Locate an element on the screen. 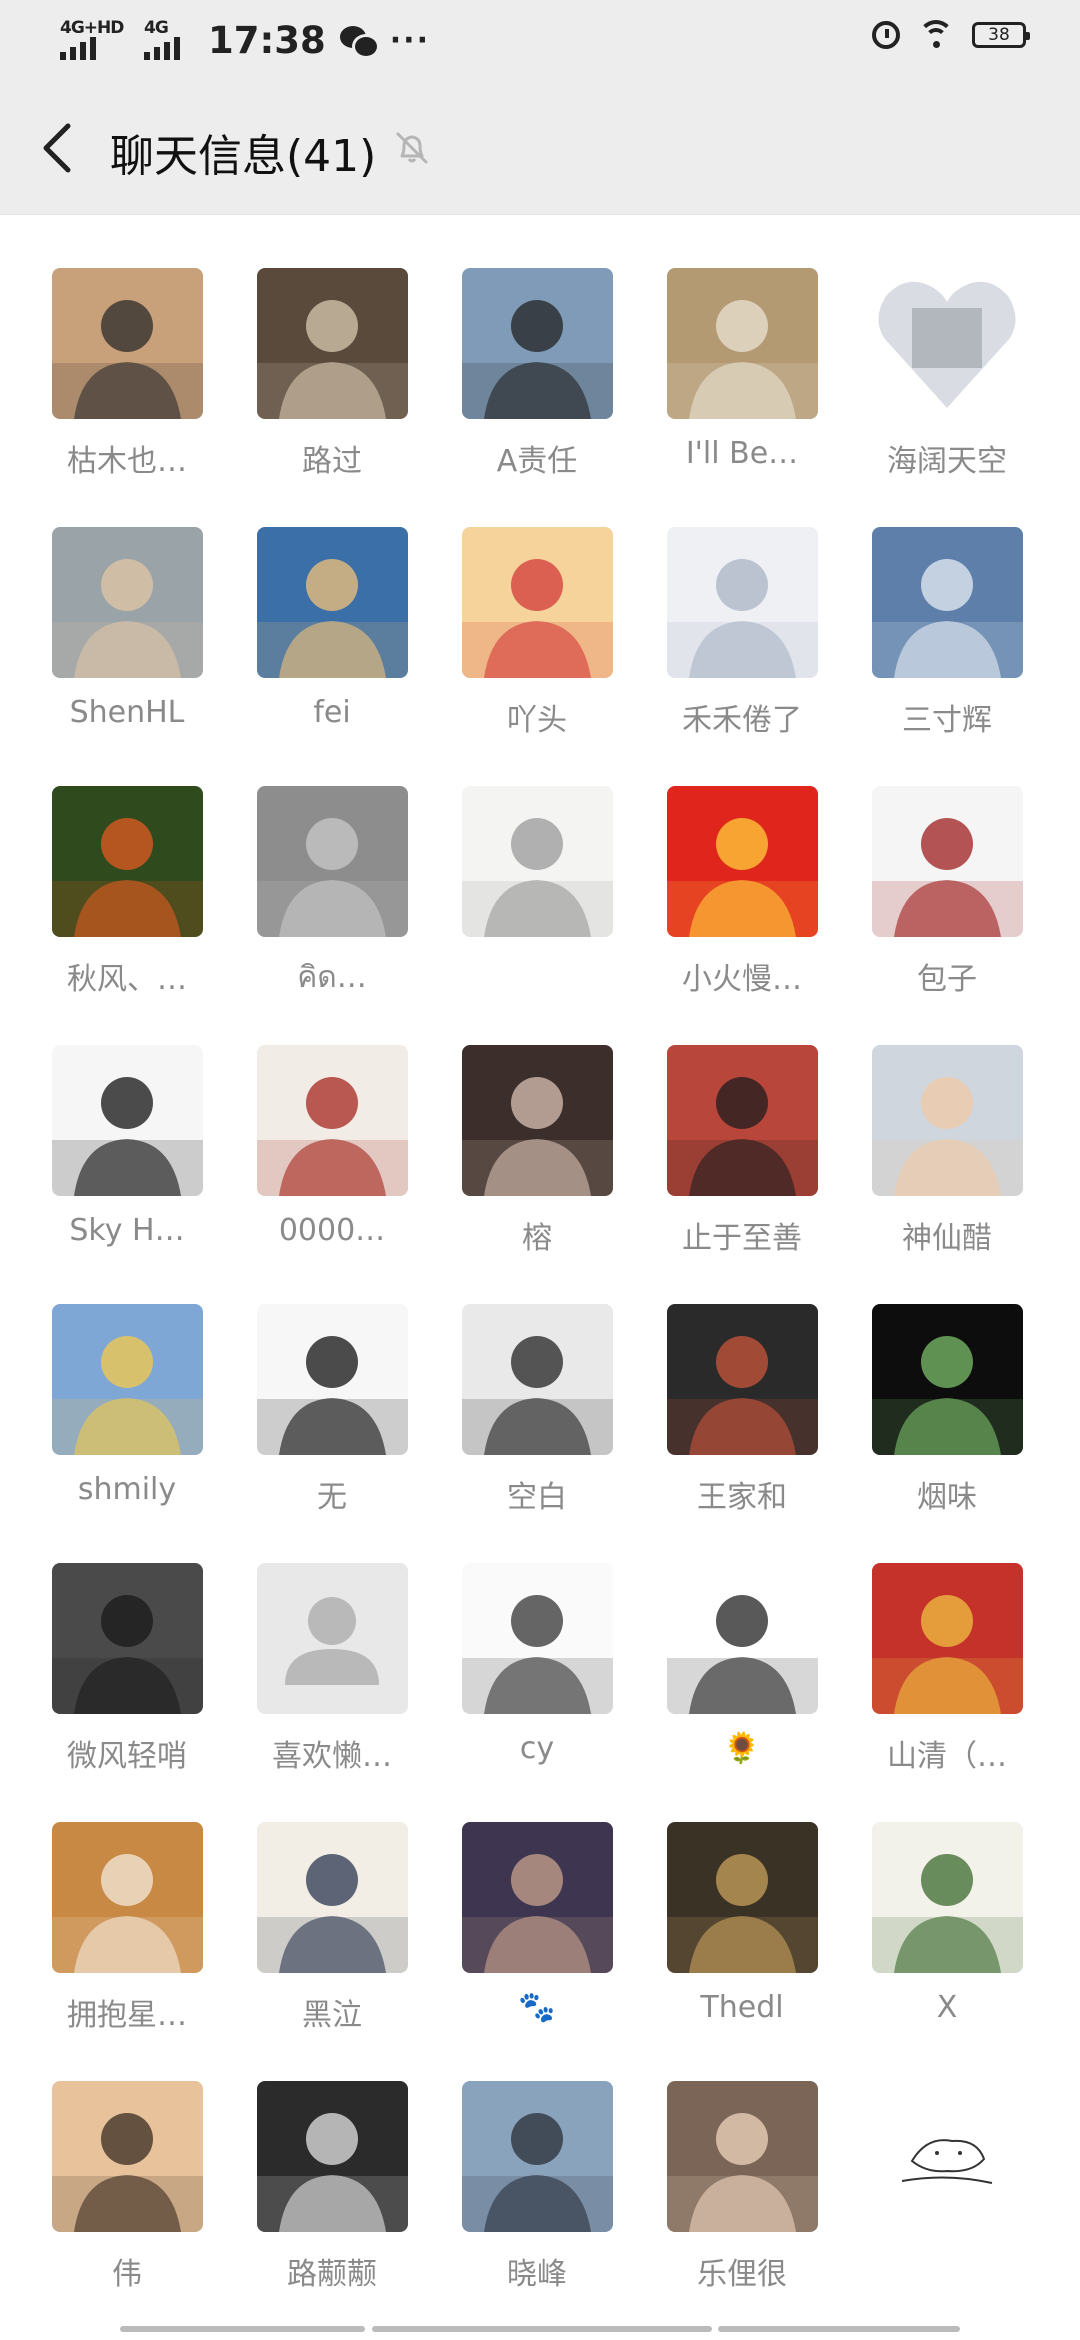 This screenshot has width=1080, height=2340. member-item: 三寸辉 is located at coordinates (922, 605).